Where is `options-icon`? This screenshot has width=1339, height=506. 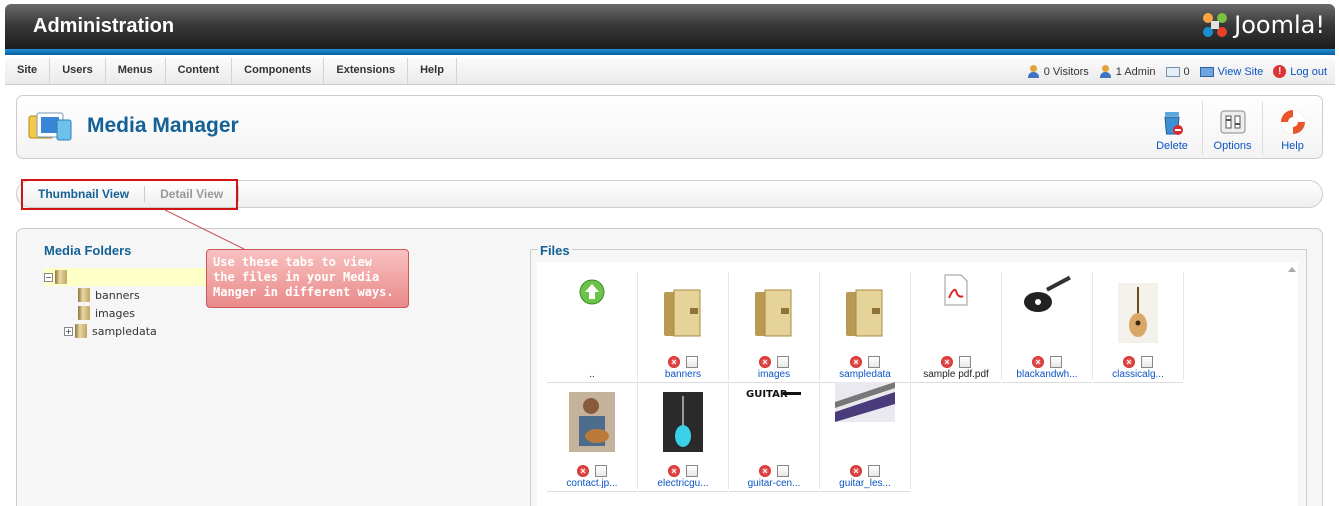
options-icon is located at coordinates (1233, 122).